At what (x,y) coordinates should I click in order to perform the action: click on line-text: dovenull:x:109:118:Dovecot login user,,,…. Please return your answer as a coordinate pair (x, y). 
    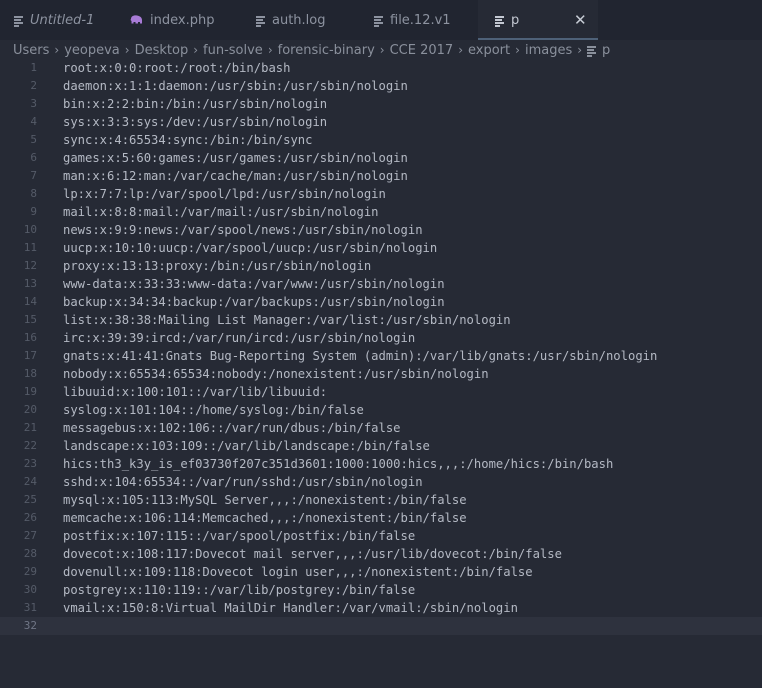
    Looking at the image, I should click on (298, 572).